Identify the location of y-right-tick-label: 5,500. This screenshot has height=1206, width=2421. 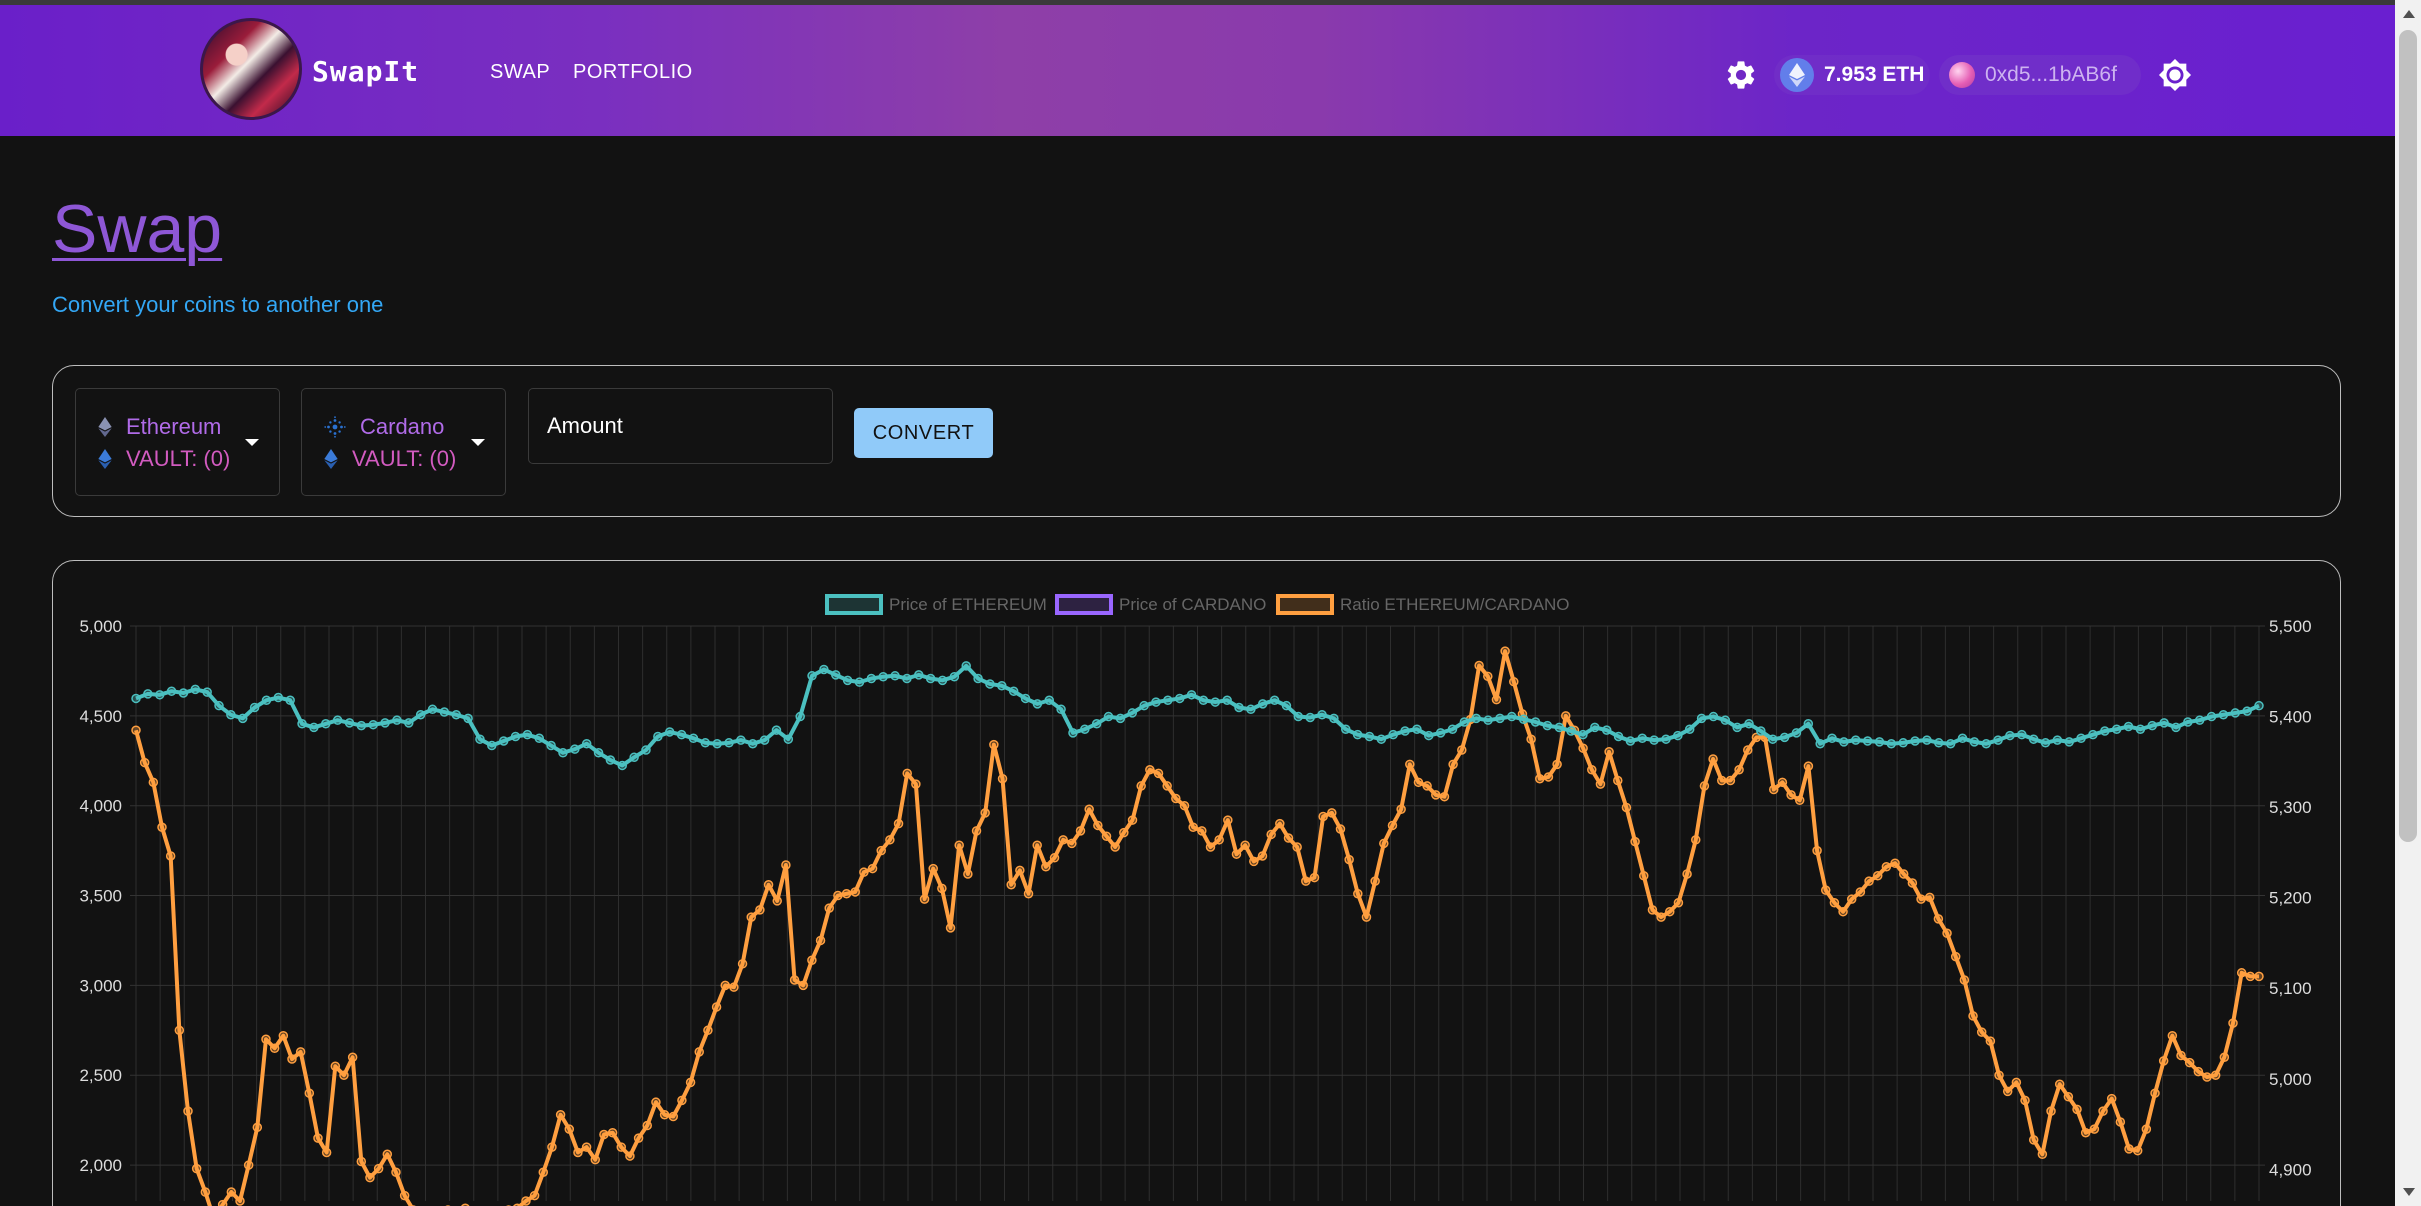
(2290, 626).